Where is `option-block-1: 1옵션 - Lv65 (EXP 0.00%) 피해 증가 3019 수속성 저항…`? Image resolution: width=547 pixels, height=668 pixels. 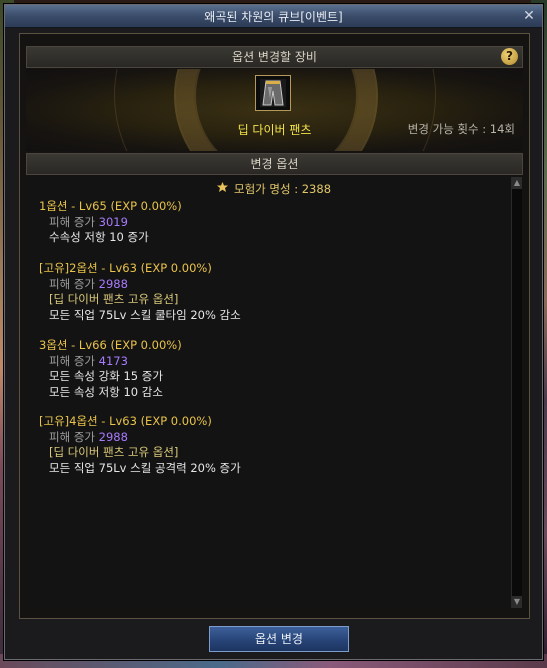
option-block-1: 1옵션 - Lv65 (EXP 0.00%) 피해 증가 3019 수속성 저항… is located at coordinates (110, 222).